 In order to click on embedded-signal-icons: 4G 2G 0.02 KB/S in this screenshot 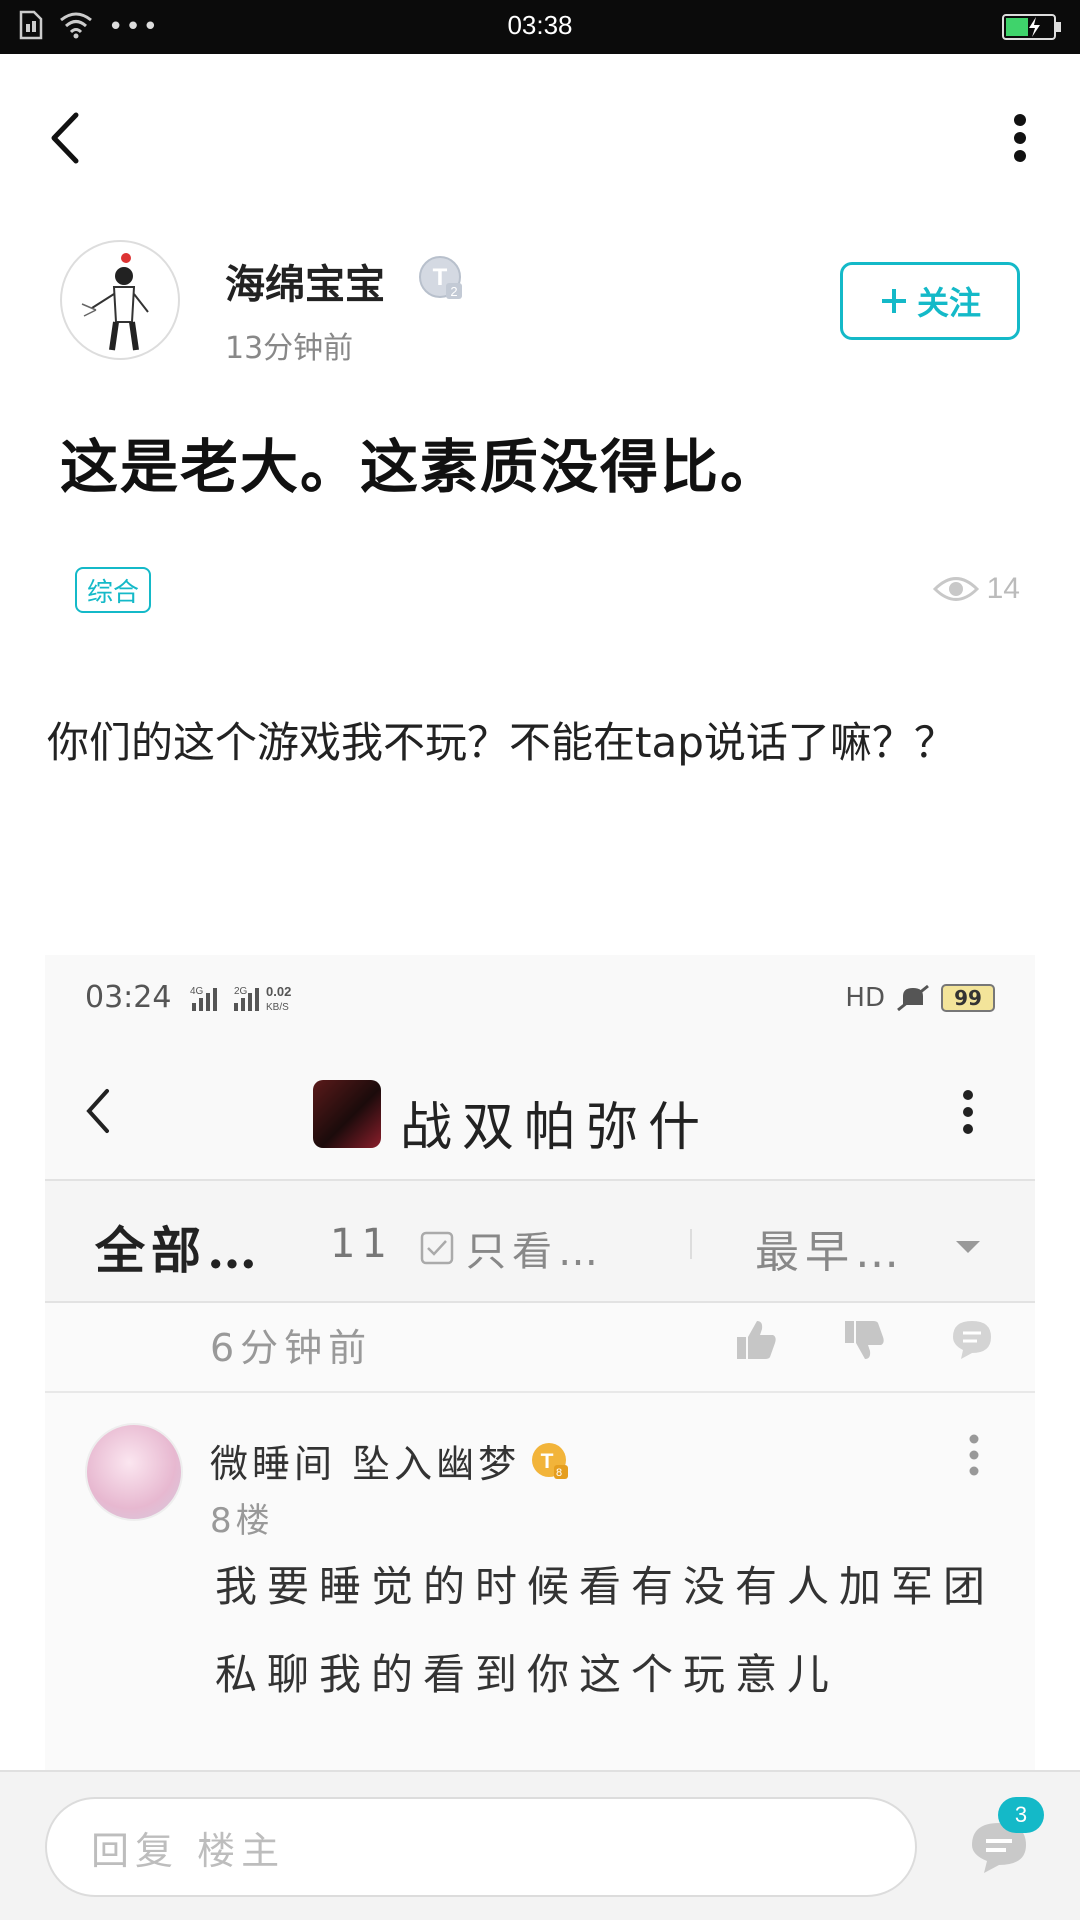, I will do `click(236, 998)`.